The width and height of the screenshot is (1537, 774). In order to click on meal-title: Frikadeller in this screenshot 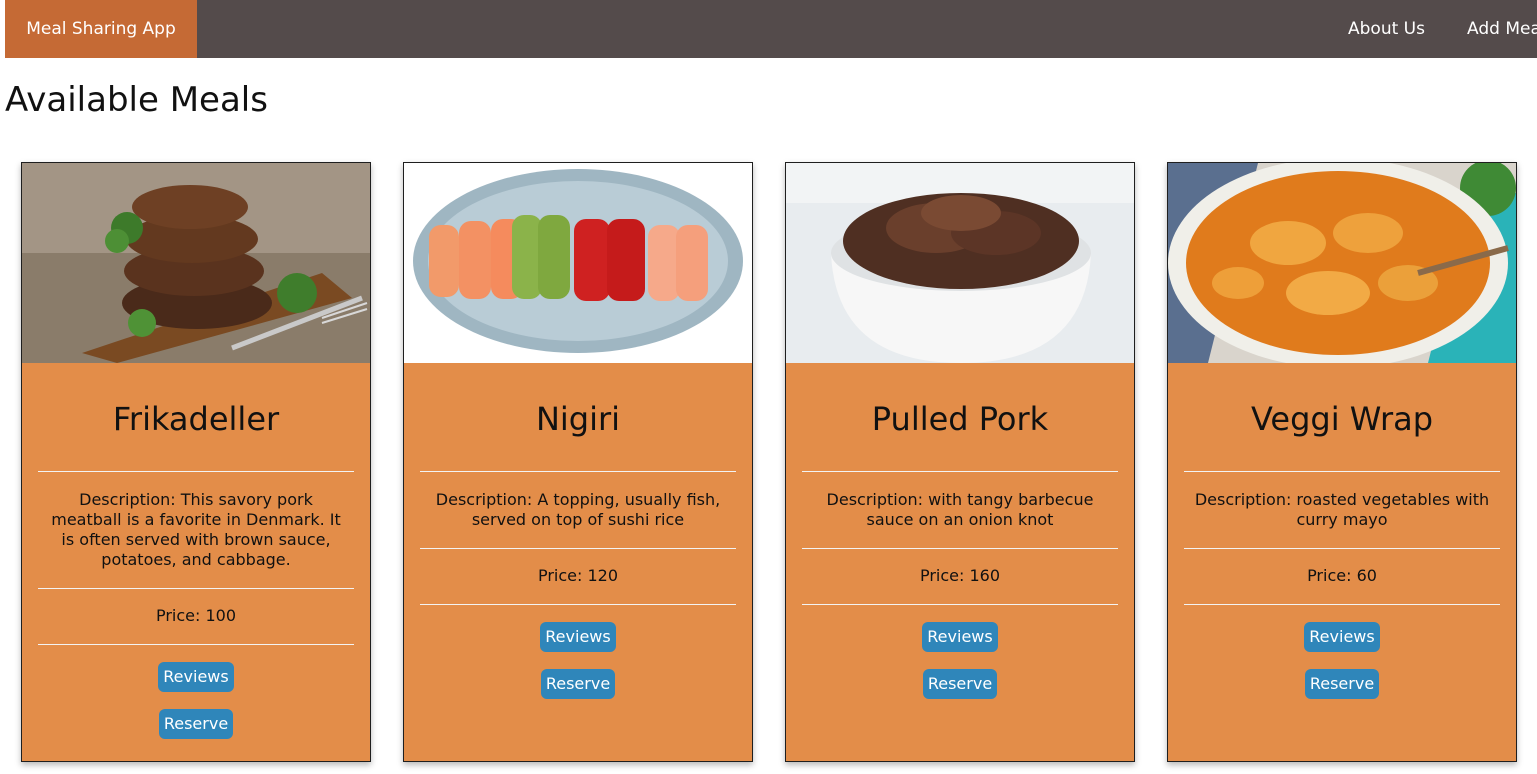, I will do `click(196, 419)`.